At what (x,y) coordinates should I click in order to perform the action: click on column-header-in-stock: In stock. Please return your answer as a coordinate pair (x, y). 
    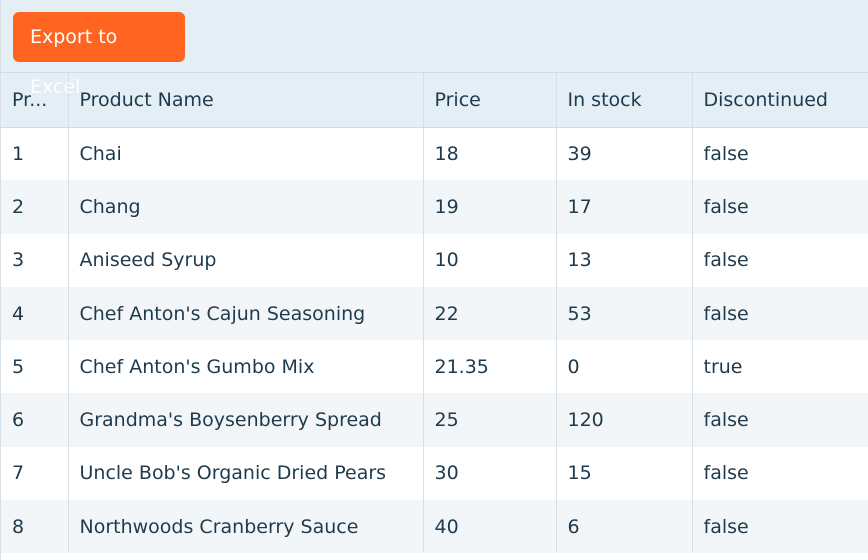
    Looking at the image, I should click on (623, 100).